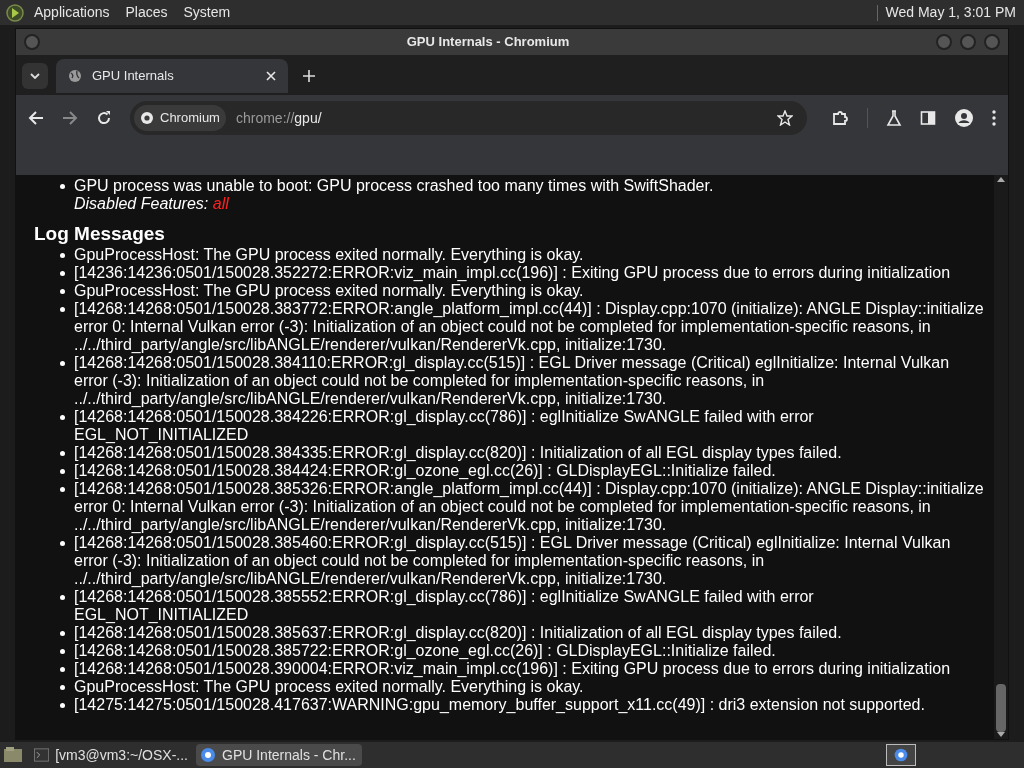 The image size is (1024, 768). Describe the element at coordinates (512, 380) in the screenshot. I see `log-message: [14268:14268:0501/150028.384110:ERROR:gl_display.cc(515)] : EGL Driver message (Critical) eglInitialize: Internal Vulkan error (-3): Initialization of an object could not be completed for implementation-specific reasons, in ../../third_party/angle/src/libANGLE/renderer/vulkan/RendererVk.cpp, initialize:1730.` at that location.